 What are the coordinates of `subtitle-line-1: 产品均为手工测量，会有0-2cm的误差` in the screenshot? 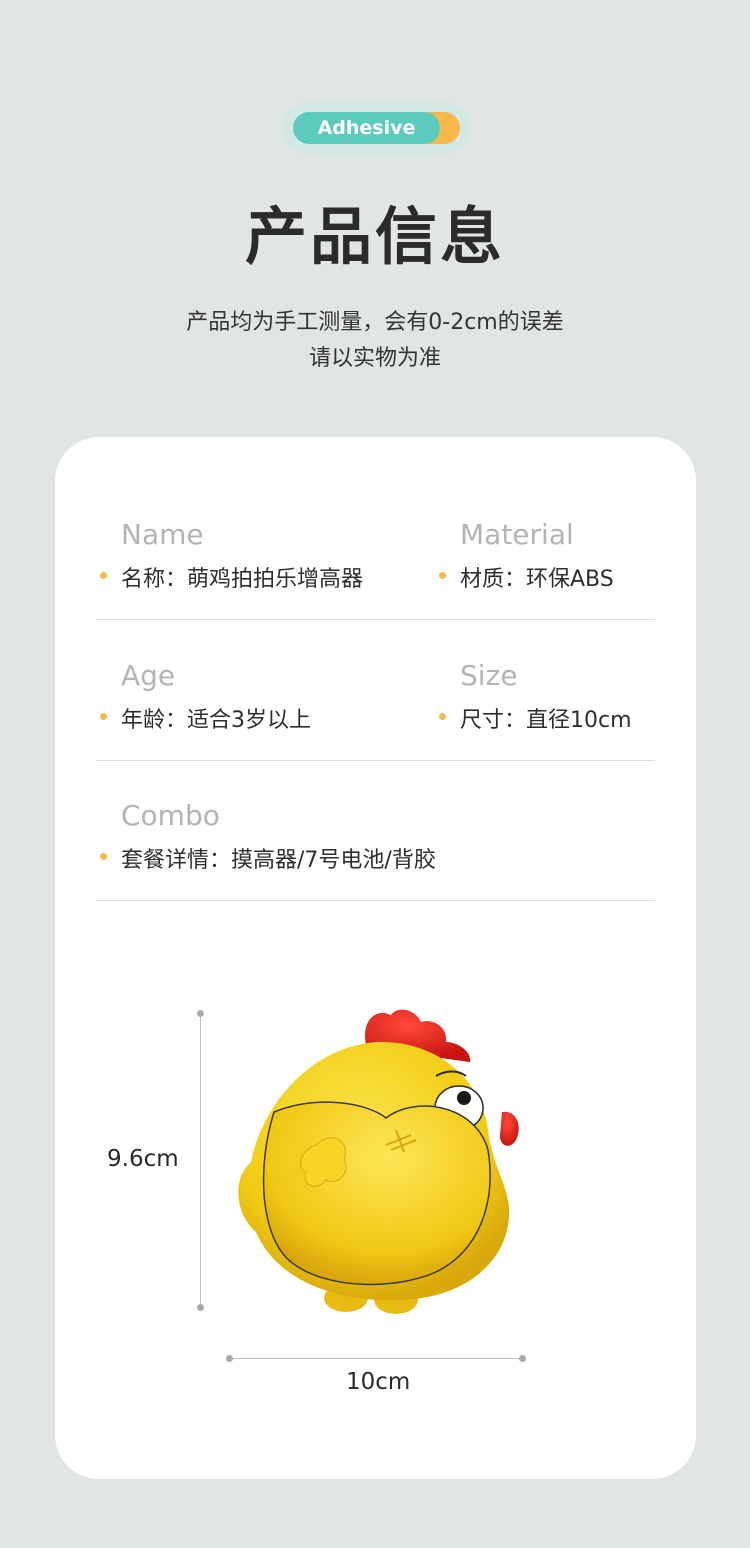 It's located at (375, 322).